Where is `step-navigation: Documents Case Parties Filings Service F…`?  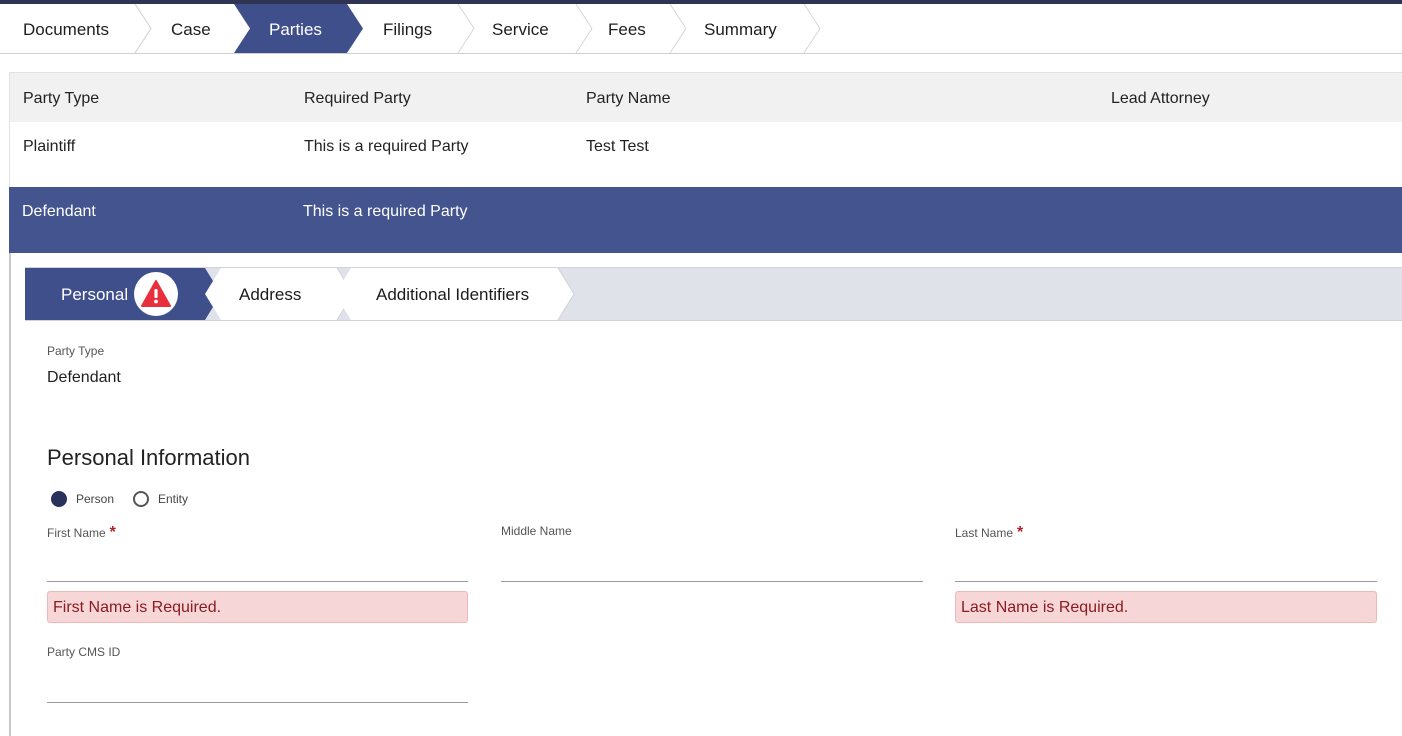 step-navigation: Documents Case Parties Filings Service F… is located at coordinates (701, 29).